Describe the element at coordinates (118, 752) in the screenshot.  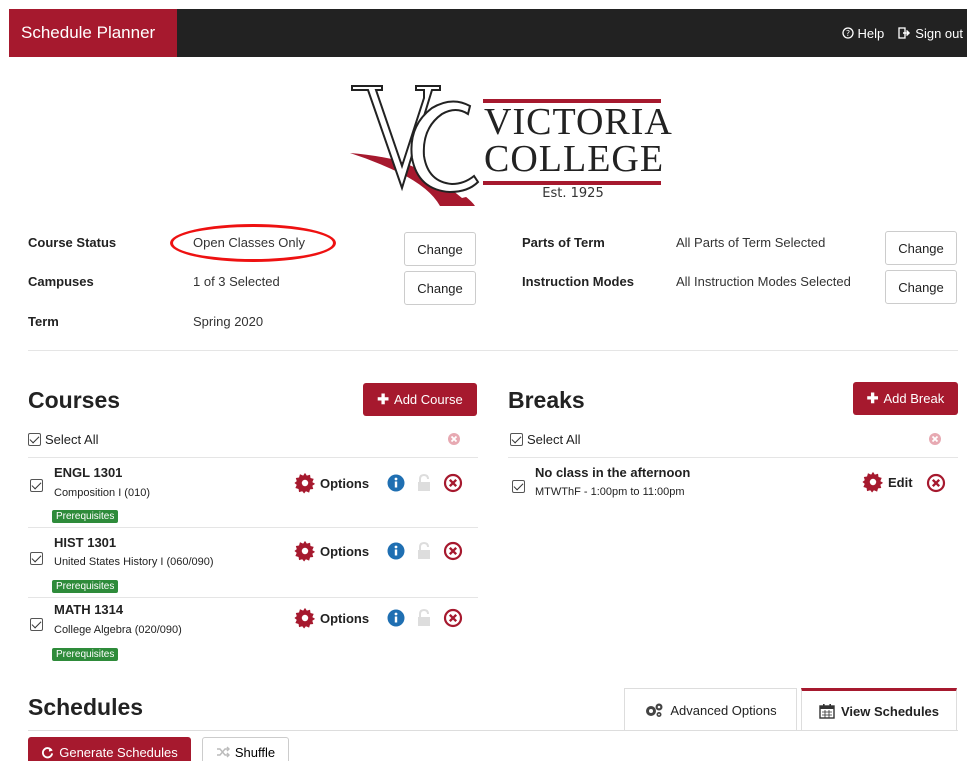
I see `generate-label: Generate Schedules` at that location.